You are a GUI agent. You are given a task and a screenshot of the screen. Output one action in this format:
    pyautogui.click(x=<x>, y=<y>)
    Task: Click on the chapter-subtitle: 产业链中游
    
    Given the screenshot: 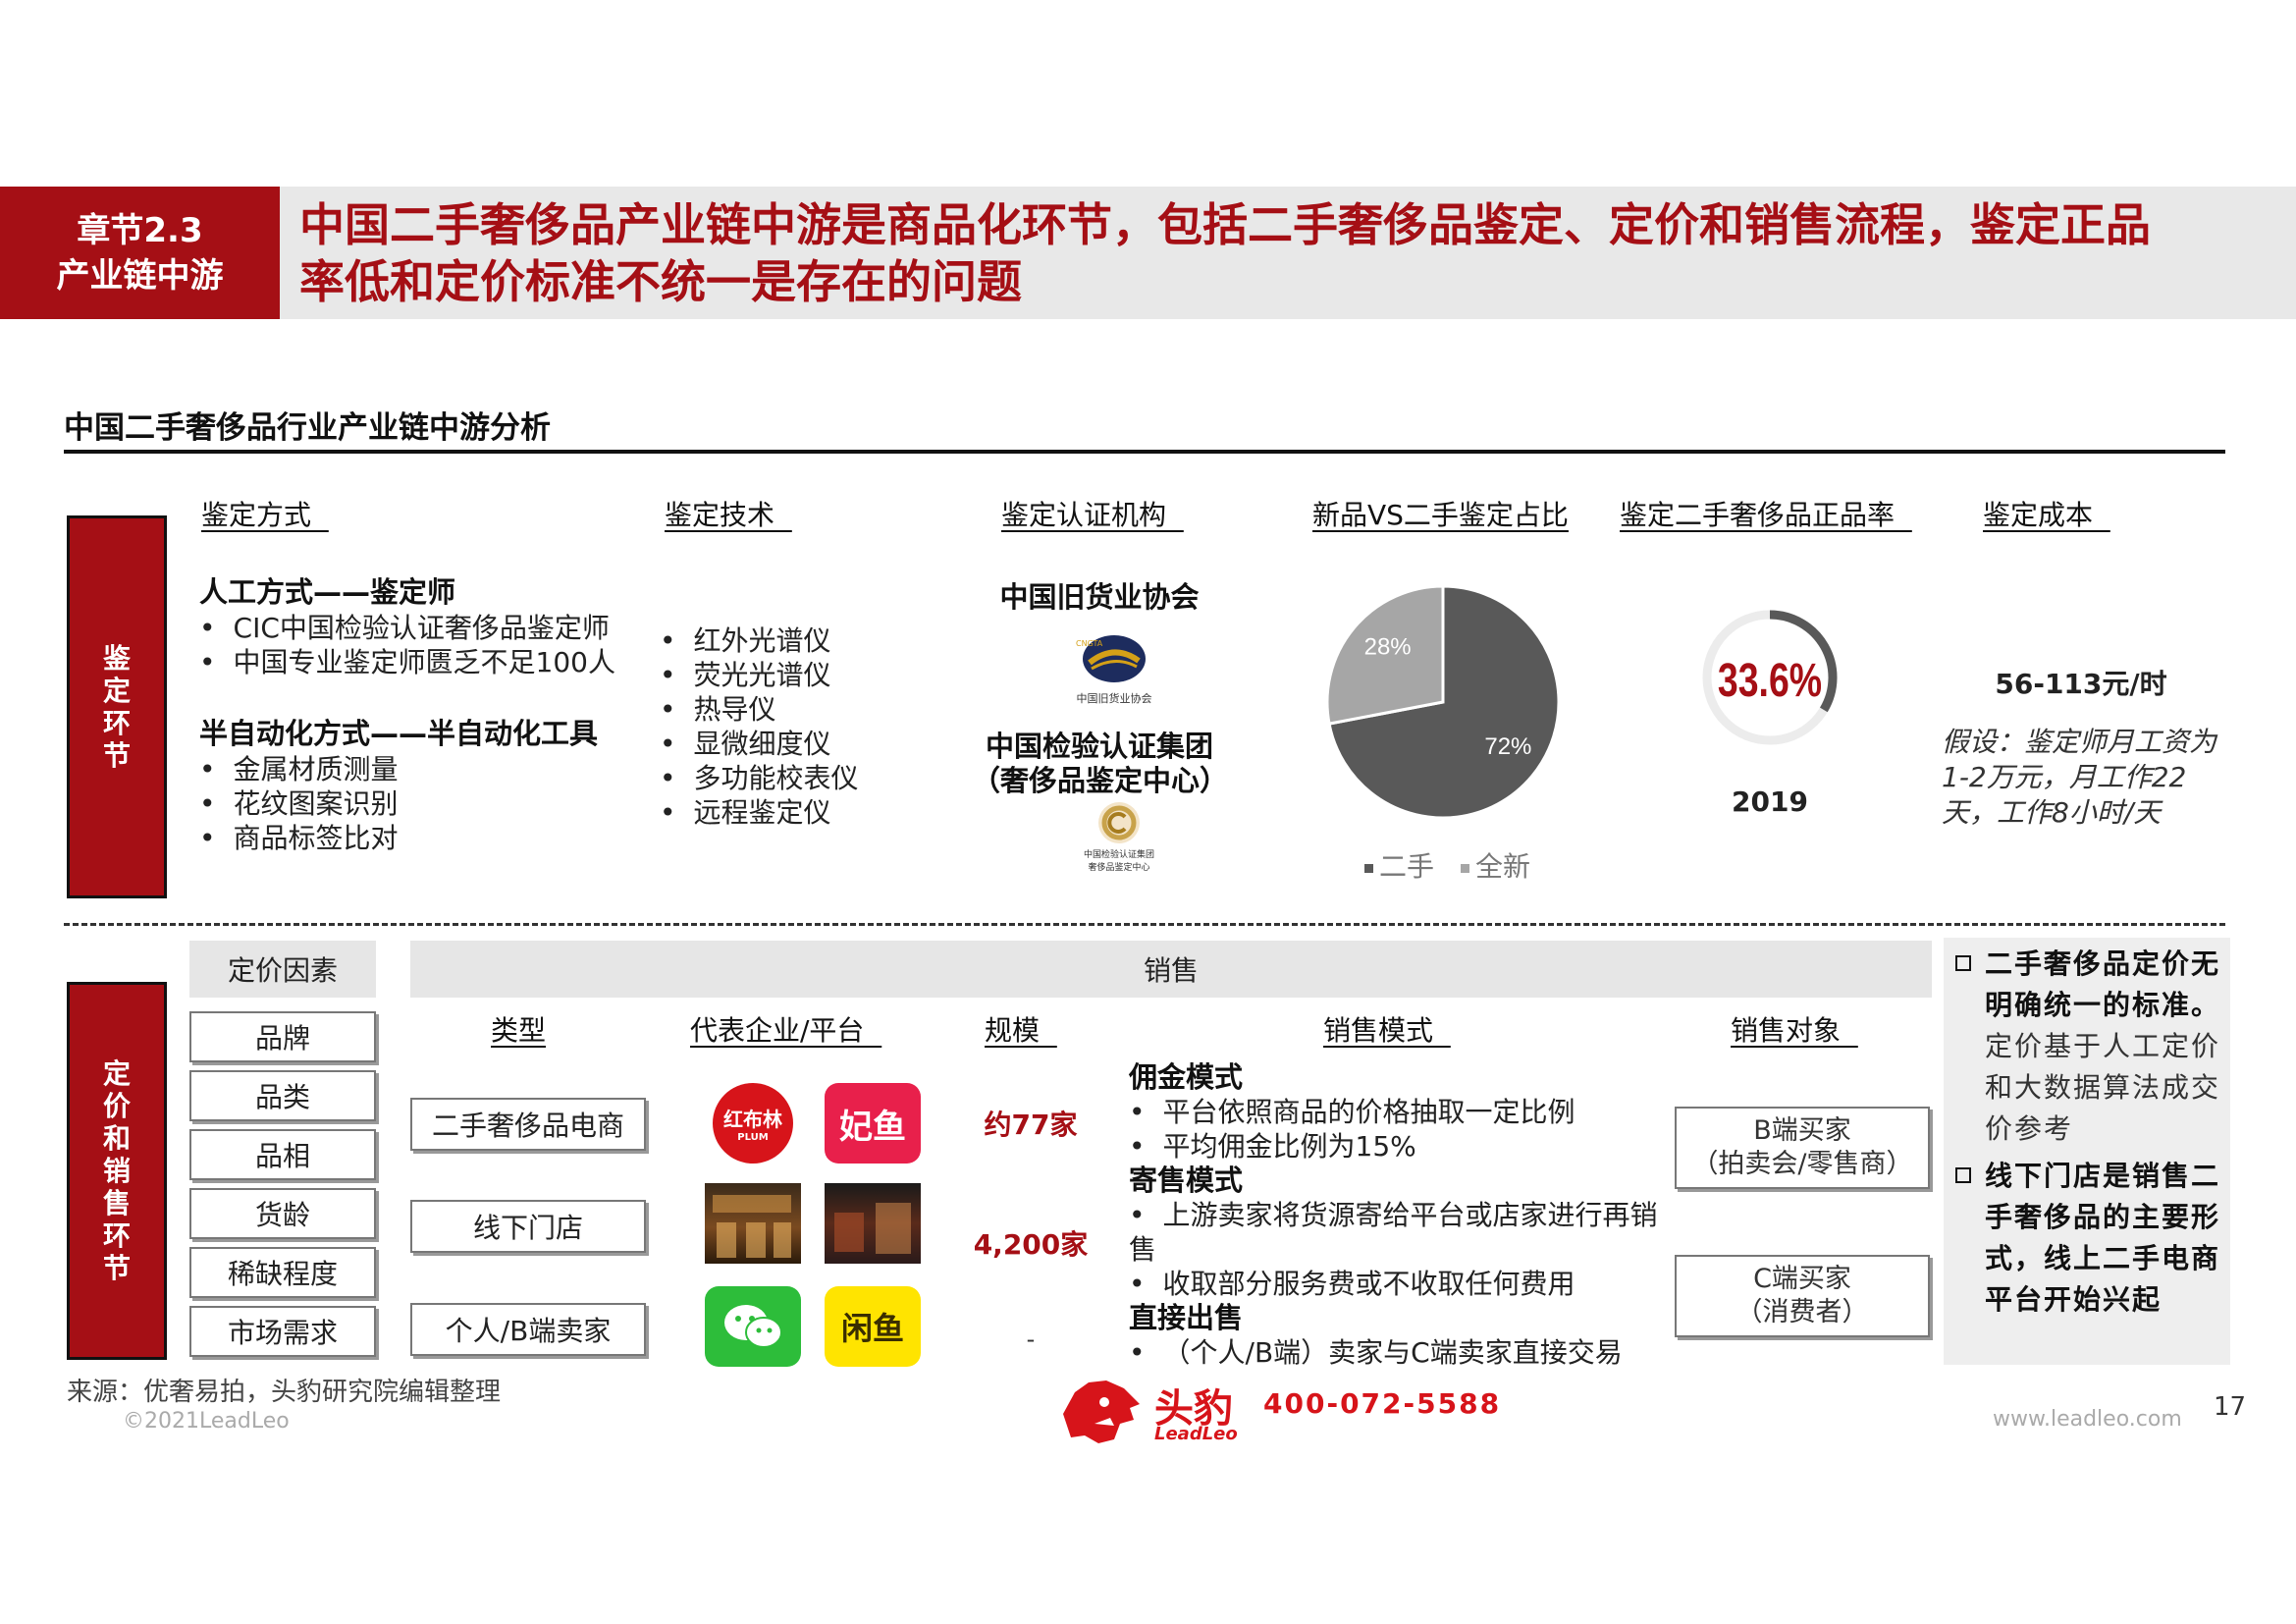 What is the action you would take?
    pyautogui.click(x=140, y=275)
    